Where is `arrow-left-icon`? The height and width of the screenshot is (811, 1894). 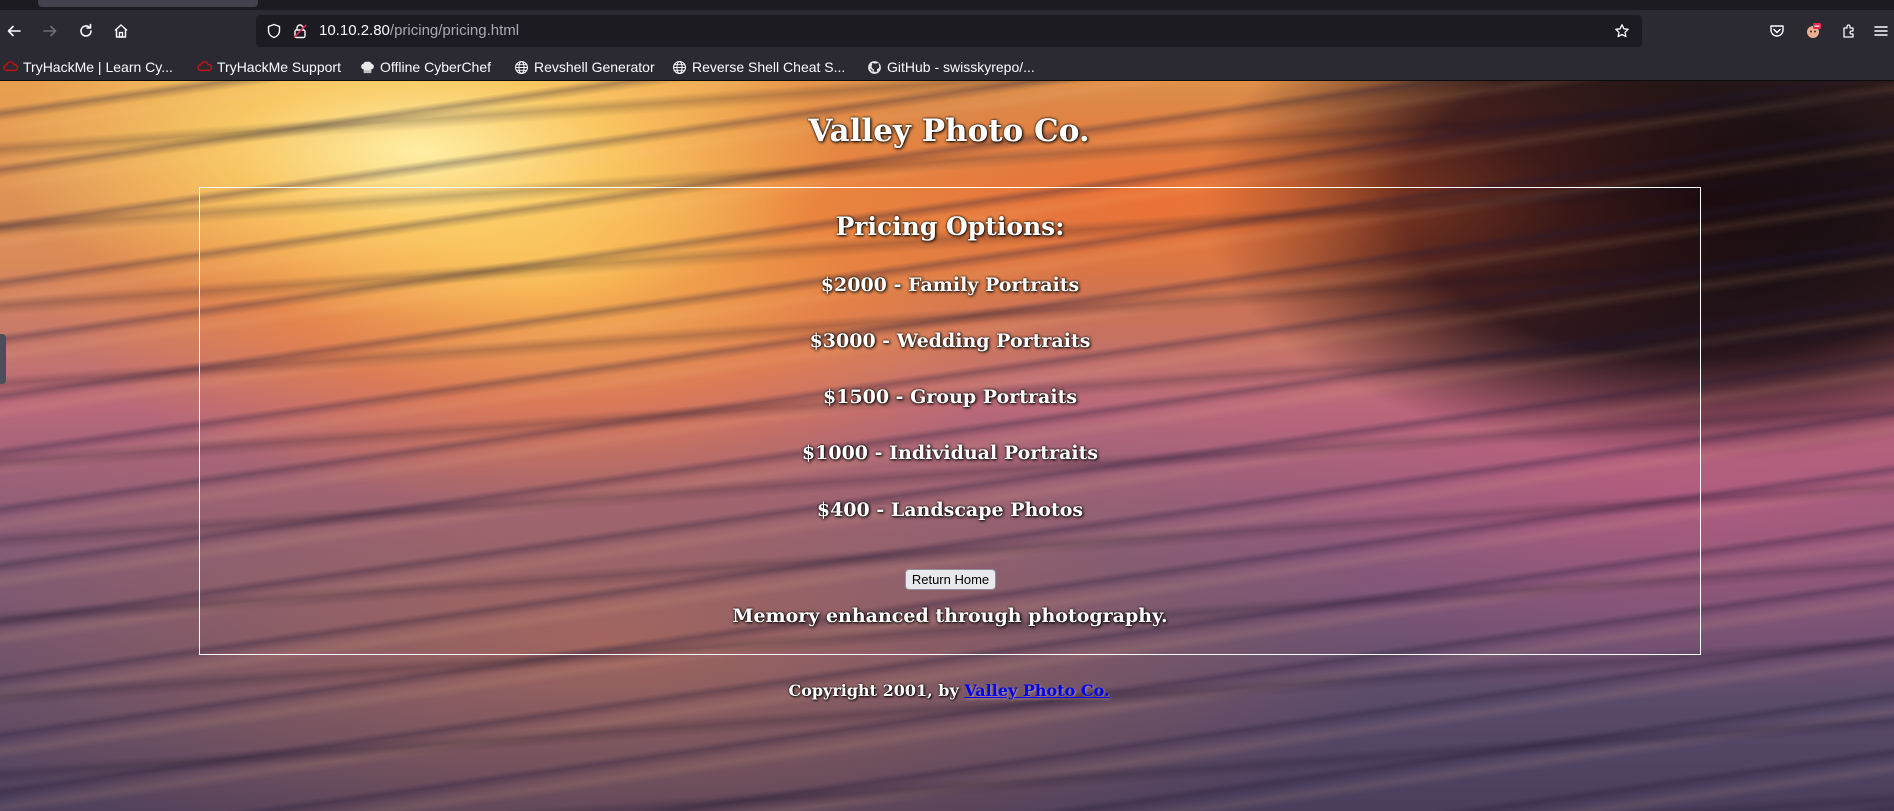 arrow-left-icon is located at coordinates (14, 31).